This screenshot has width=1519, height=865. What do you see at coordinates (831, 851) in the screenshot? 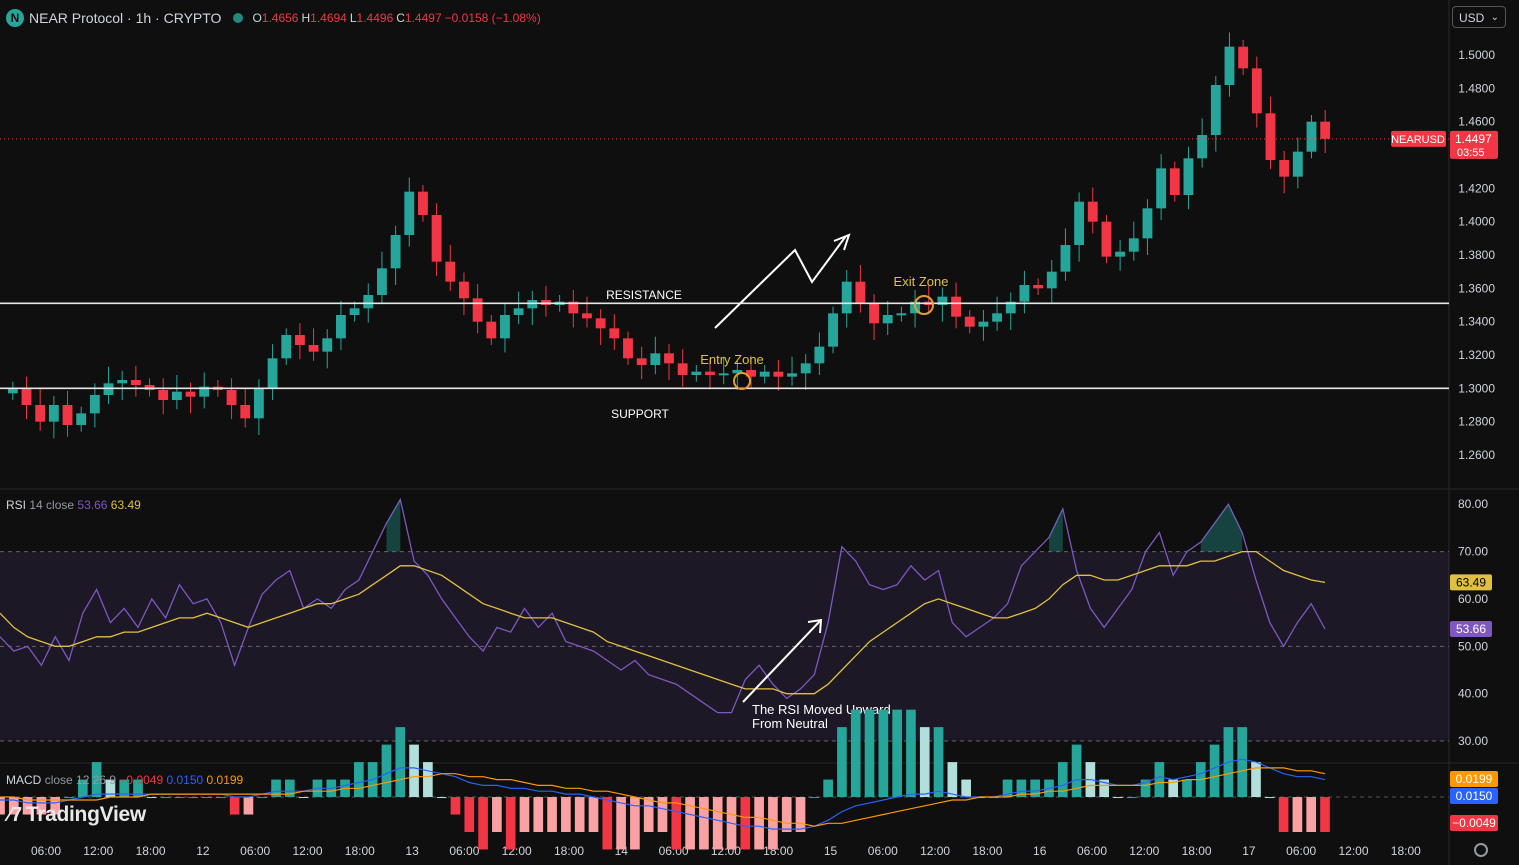
I see `time-tick-label: 15` at bounding box center [831, 851].